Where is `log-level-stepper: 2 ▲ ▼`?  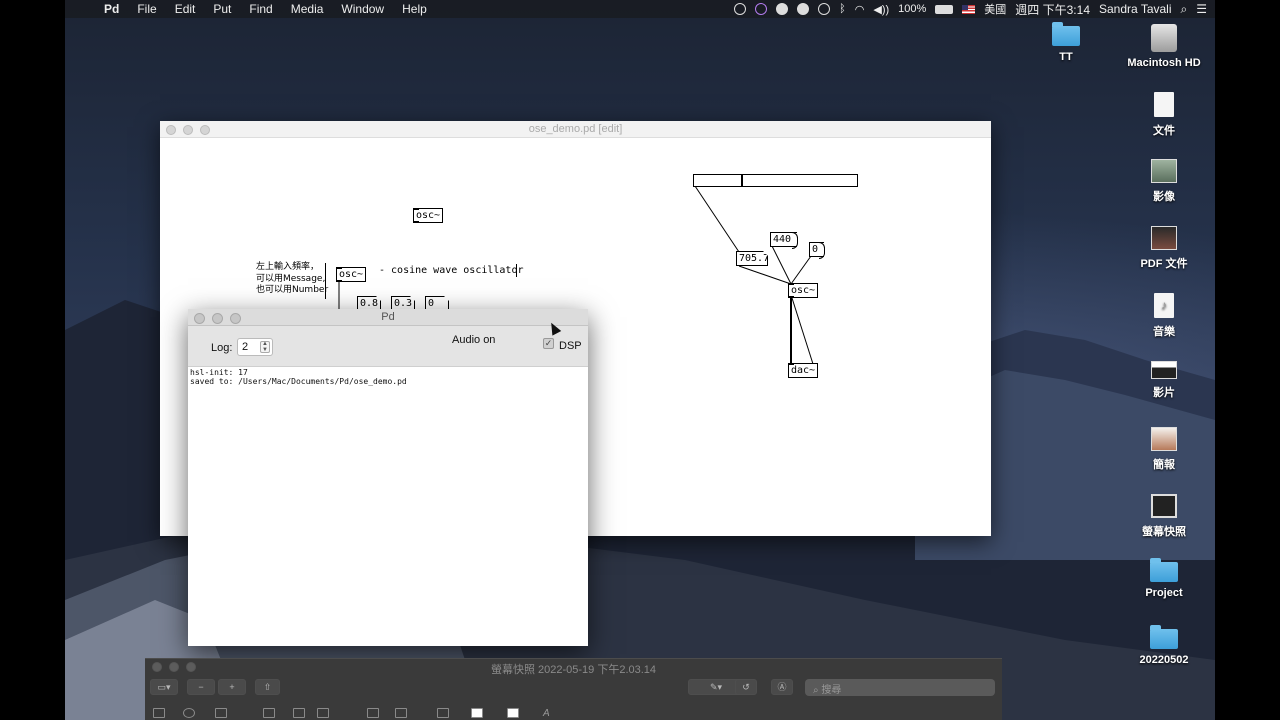
log-level-stepper: 2 ▲ ▼ is located at coordinates (255, 347).